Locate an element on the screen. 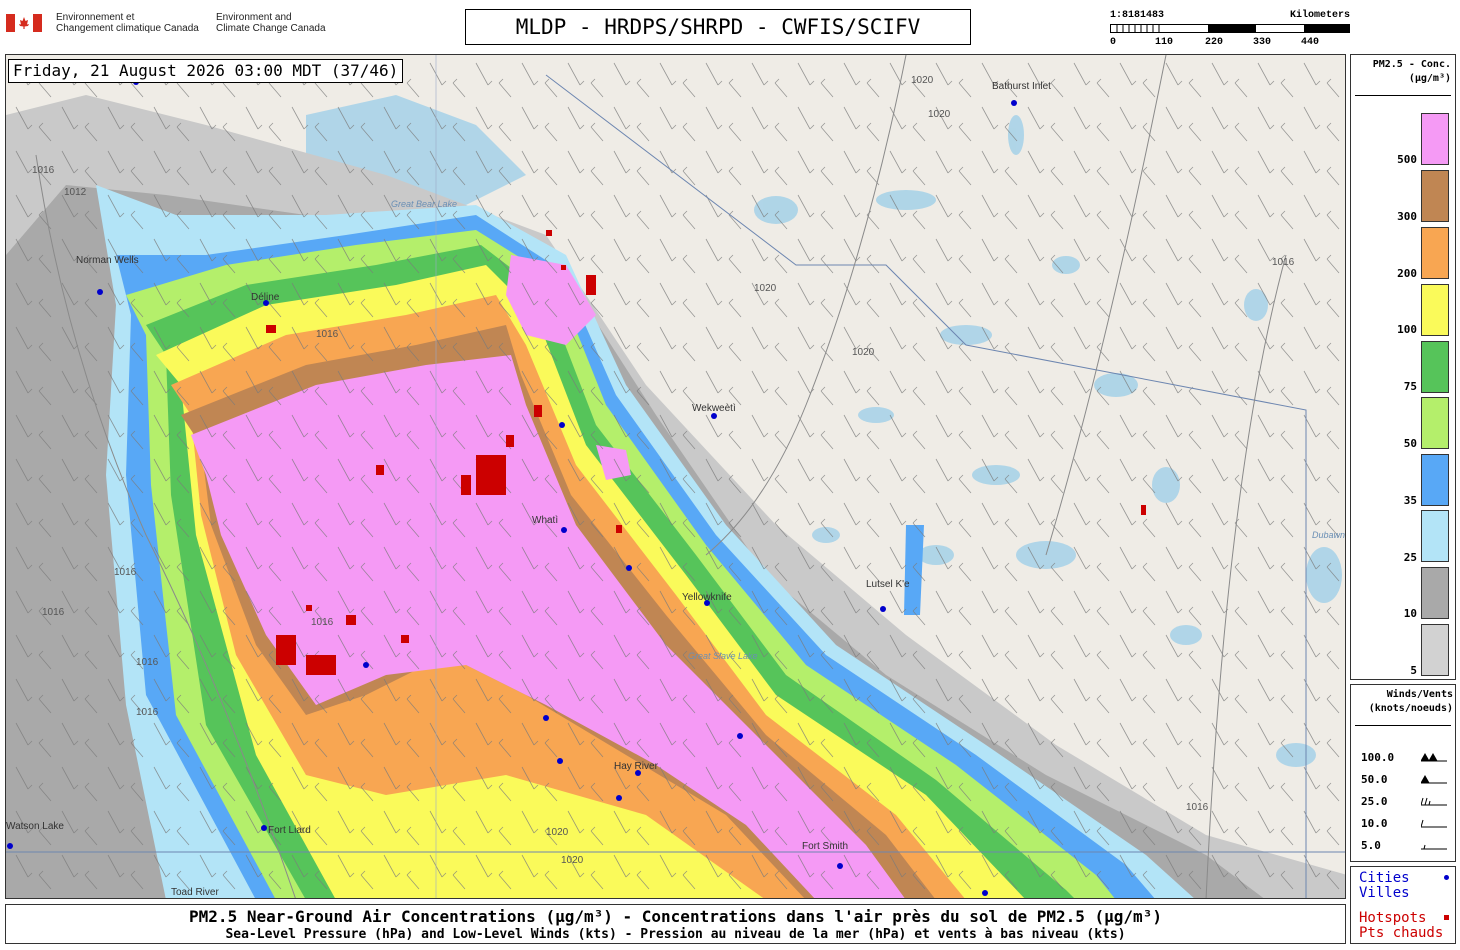 The height and width of the screenshot is (950, 1460). legend-label: 35 is located at coordinates (1410, 500).